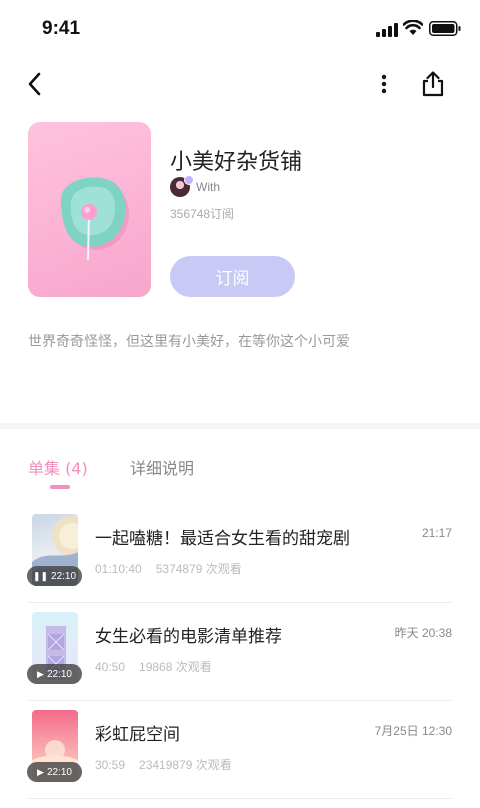 This screenshot has width=480, height=808. What do you see at coordinates (189, 180) in the screenshot?
I see `verified-badge-icon` at bounding box center [189, 180].